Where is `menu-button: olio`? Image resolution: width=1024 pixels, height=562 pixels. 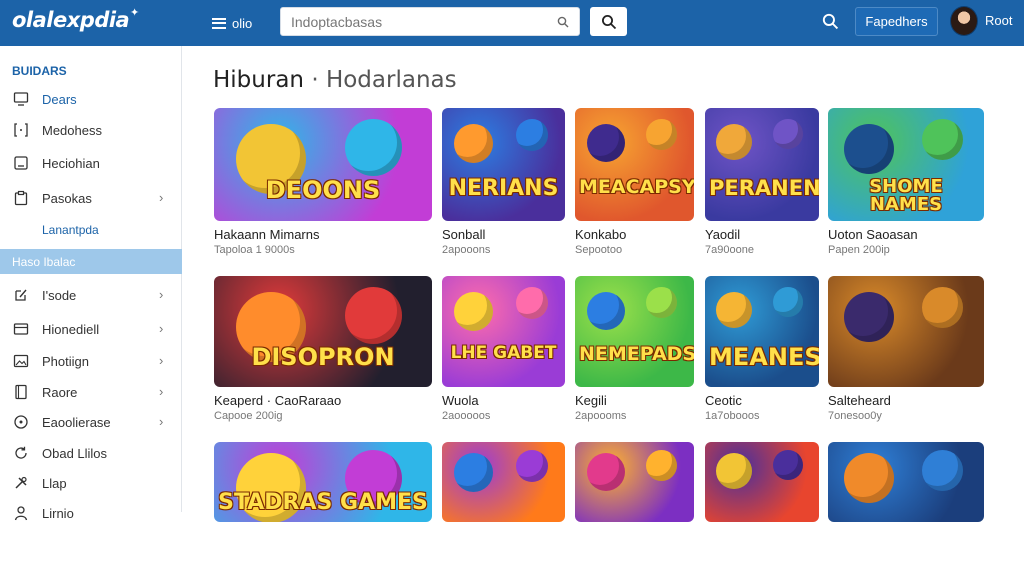
menu-button: olio is located at coordinates (232, 23).